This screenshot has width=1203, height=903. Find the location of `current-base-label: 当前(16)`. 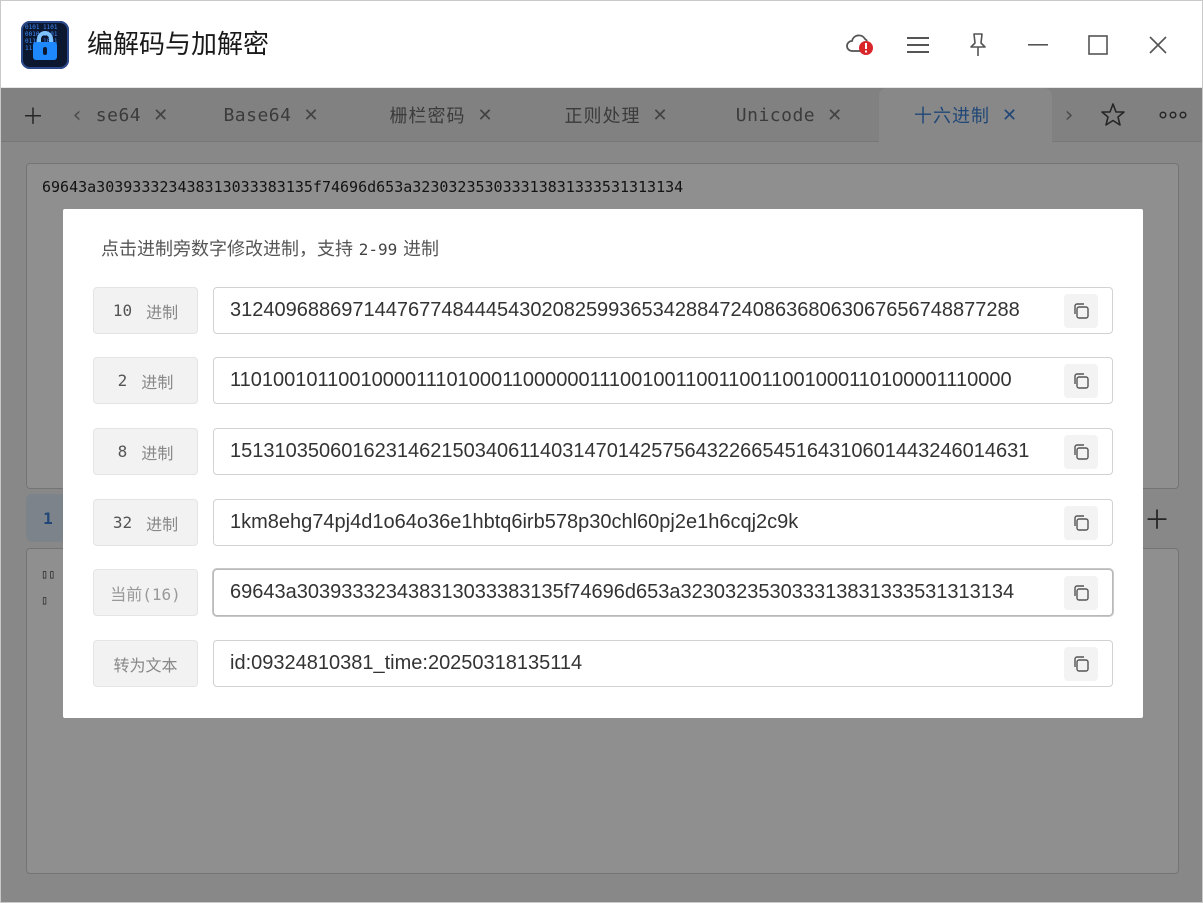

current-base-label: 当前(16) is located at coordinates (145, 592).